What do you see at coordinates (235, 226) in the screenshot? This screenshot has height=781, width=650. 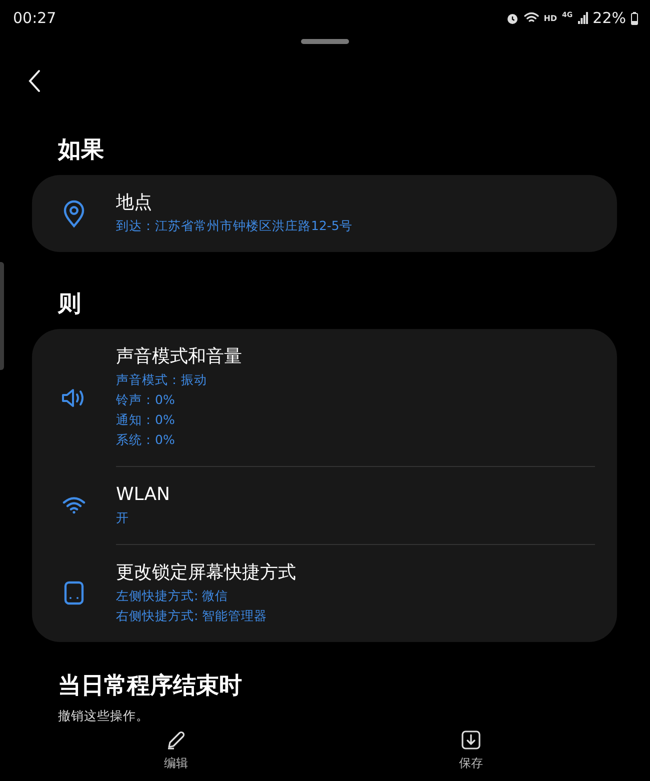 I see `item-detail: 到达：江苏省常州市钟楼区洪庄路12-5号` at bounding box center [235, 226].